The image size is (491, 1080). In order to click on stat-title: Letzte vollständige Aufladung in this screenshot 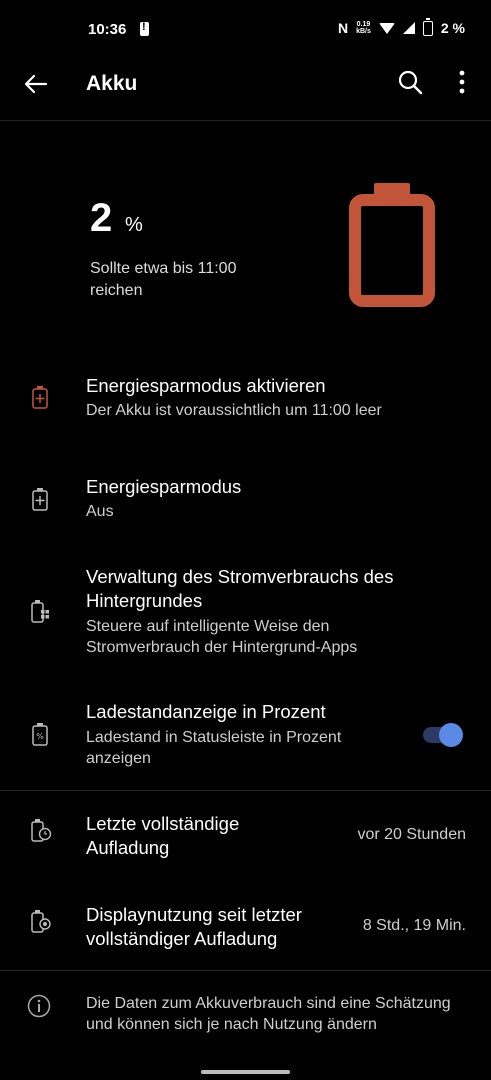, I will do `click(163, 835)`.